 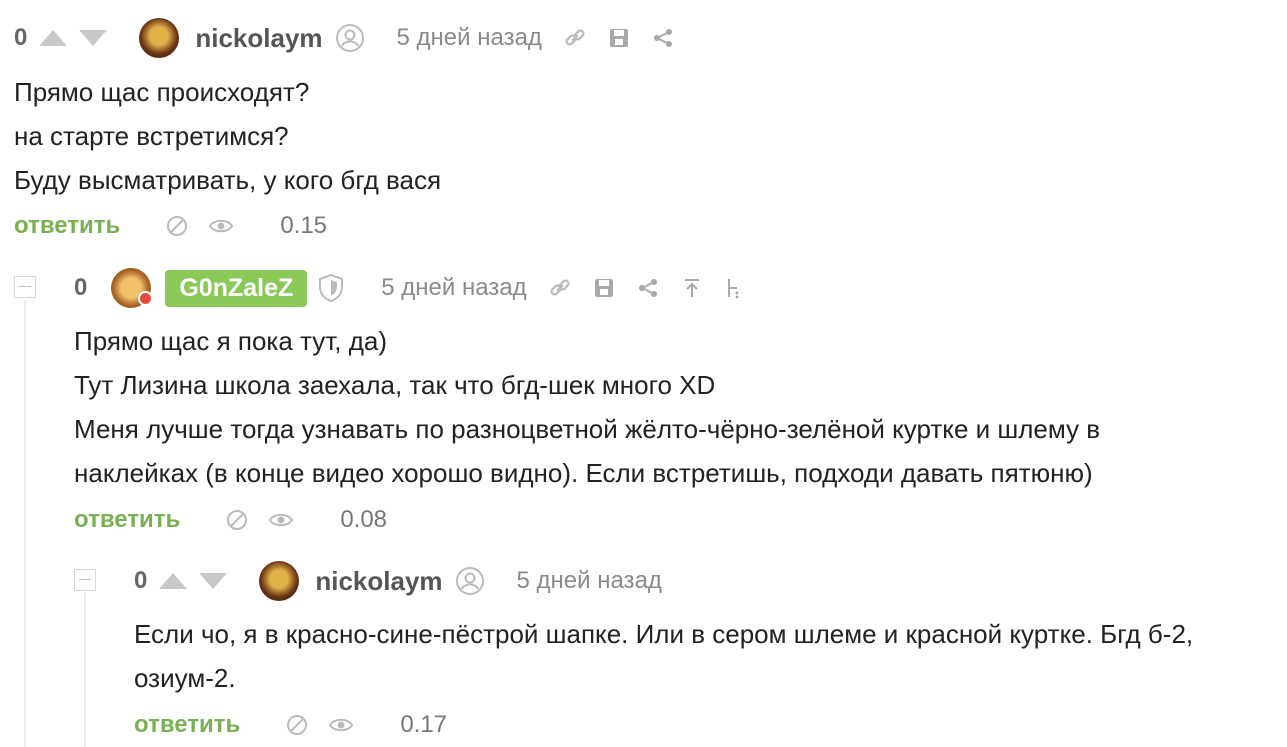 I want to click on comment-1-footer: ответить 0.15, so click(x=170, y=226).